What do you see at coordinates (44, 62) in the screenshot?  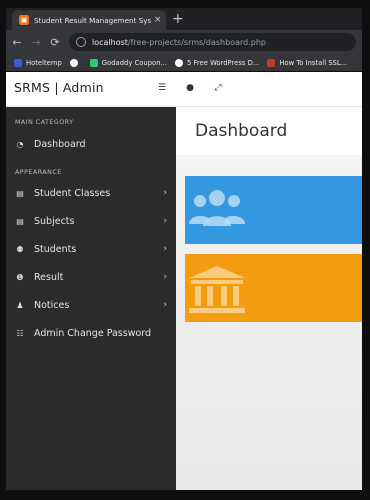 I see `bookmark-label: Hoteltemp` at bounding box center [44, 62].